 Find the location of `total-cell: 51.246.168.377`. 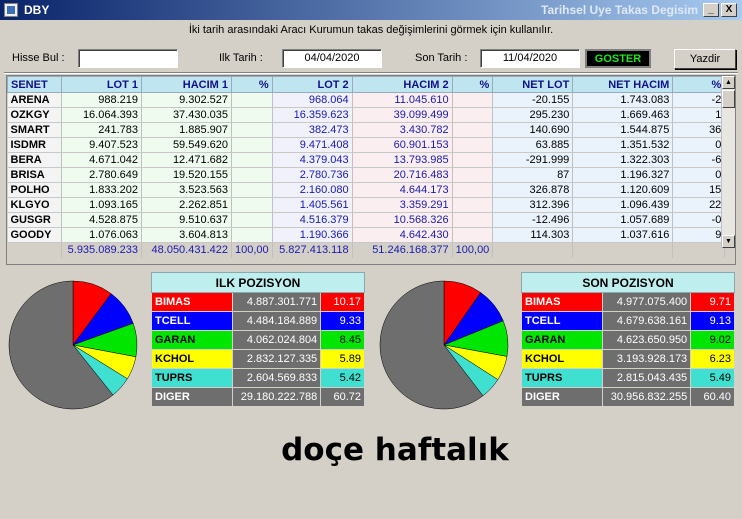

total-cell: 51.246.168.377 is located at coordinates (402, 250).